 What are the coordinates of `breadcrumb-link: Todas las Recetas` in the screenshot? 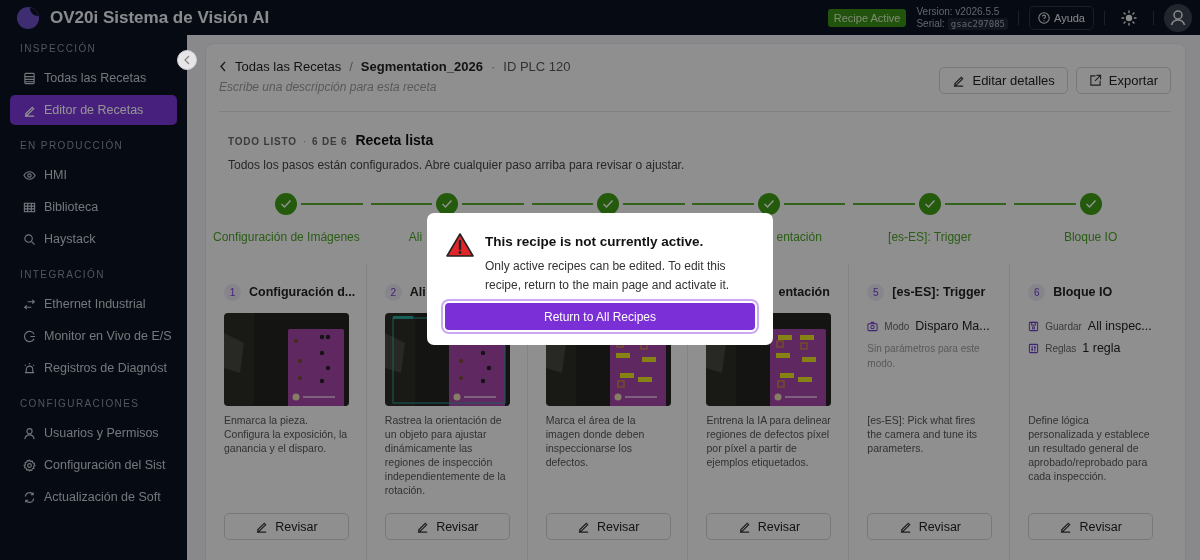 It's located at (288, 66).